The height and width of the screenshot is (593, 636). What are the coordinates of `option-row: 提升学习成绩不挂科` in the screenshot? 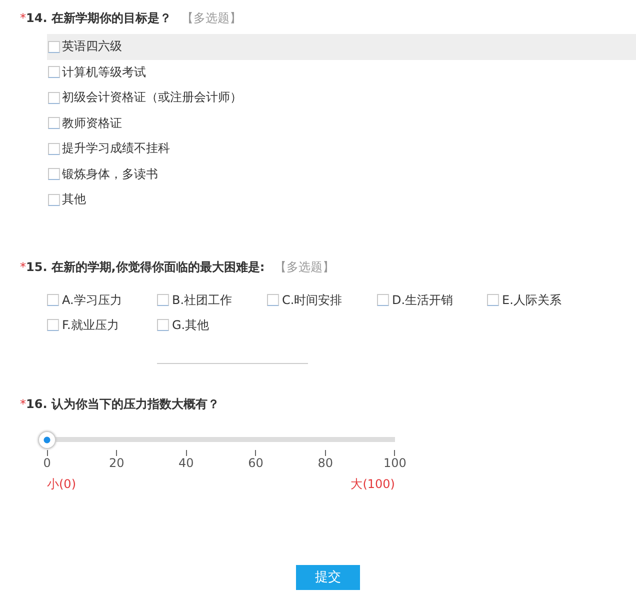 It's located at (341, 149).